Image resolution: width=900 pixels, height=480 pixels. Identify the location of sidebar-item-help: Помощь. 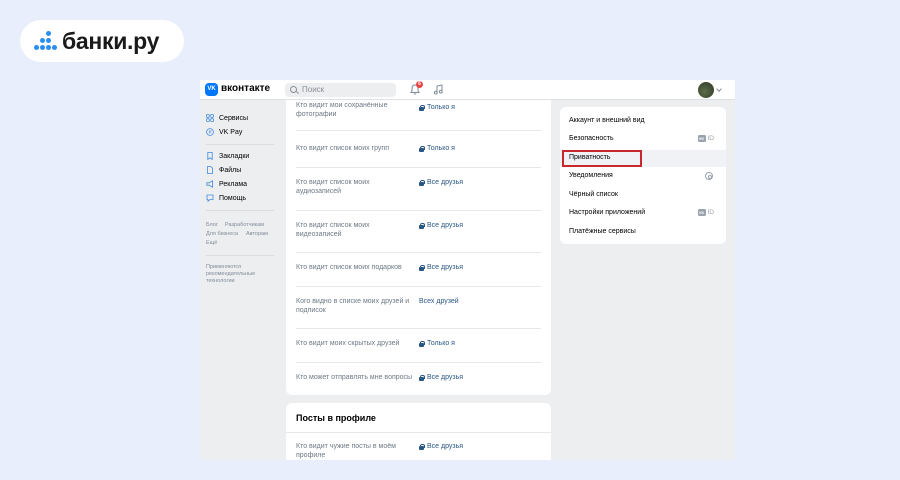
(226, 198).